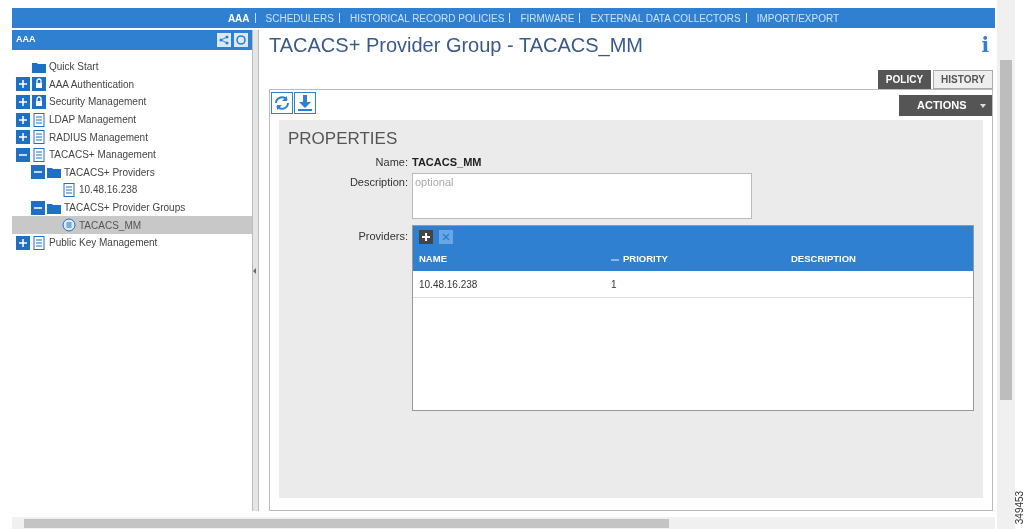 The image size is (1034, 529). I want to click on description-field: optional, so click(582, 196).